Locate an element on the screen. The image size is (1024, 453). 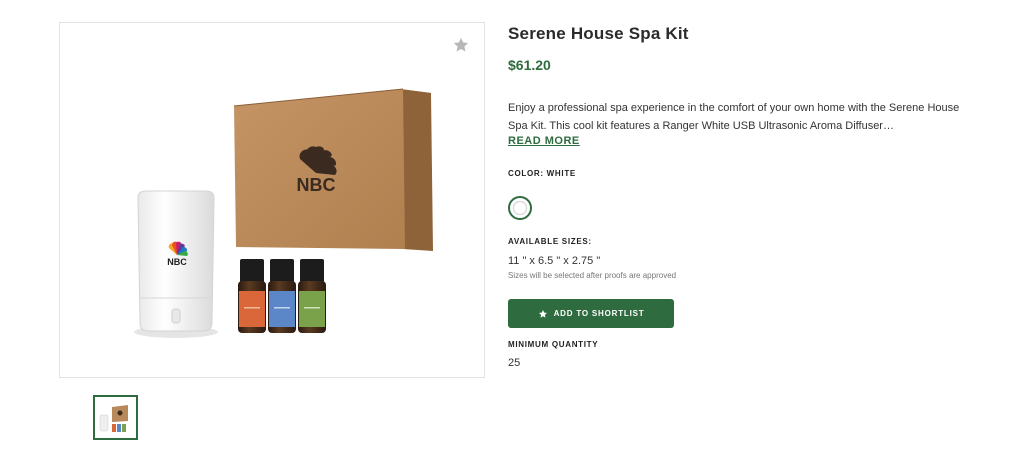
oil-bottle-green is located at coordinates (312, 296).